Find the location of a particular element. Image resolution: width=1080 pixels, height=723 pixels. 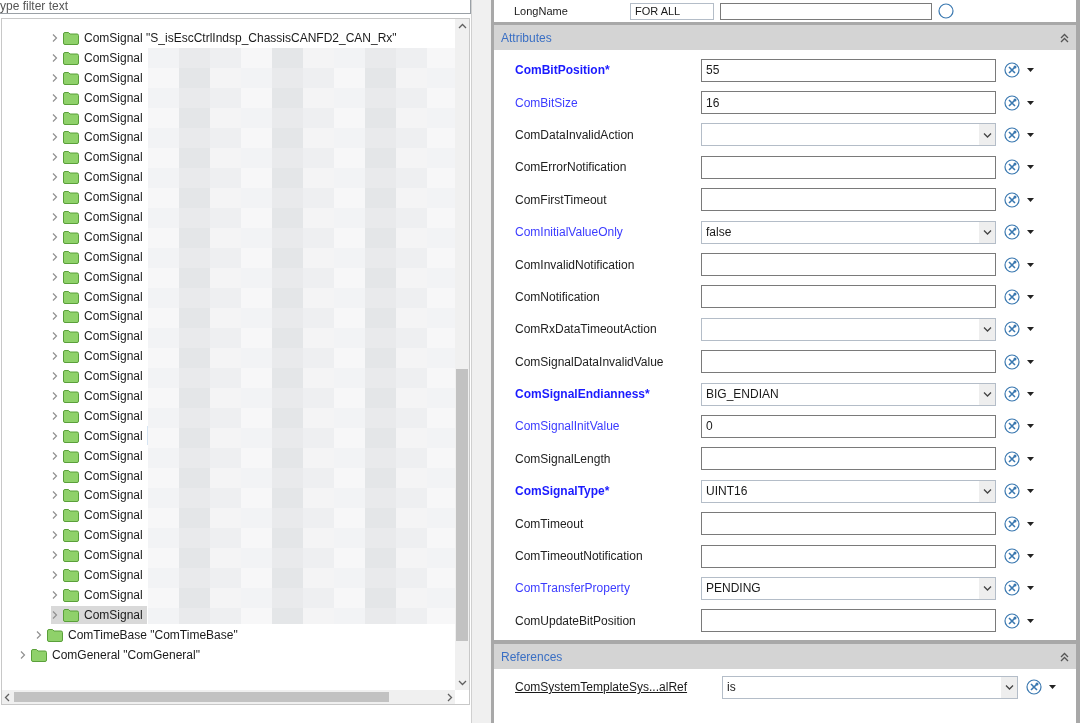

tree-item: ComSignal "S_isEscCtrlIndsp_ChassisCANFD2_CAN_Rx" is located at coordinates (226, 37).